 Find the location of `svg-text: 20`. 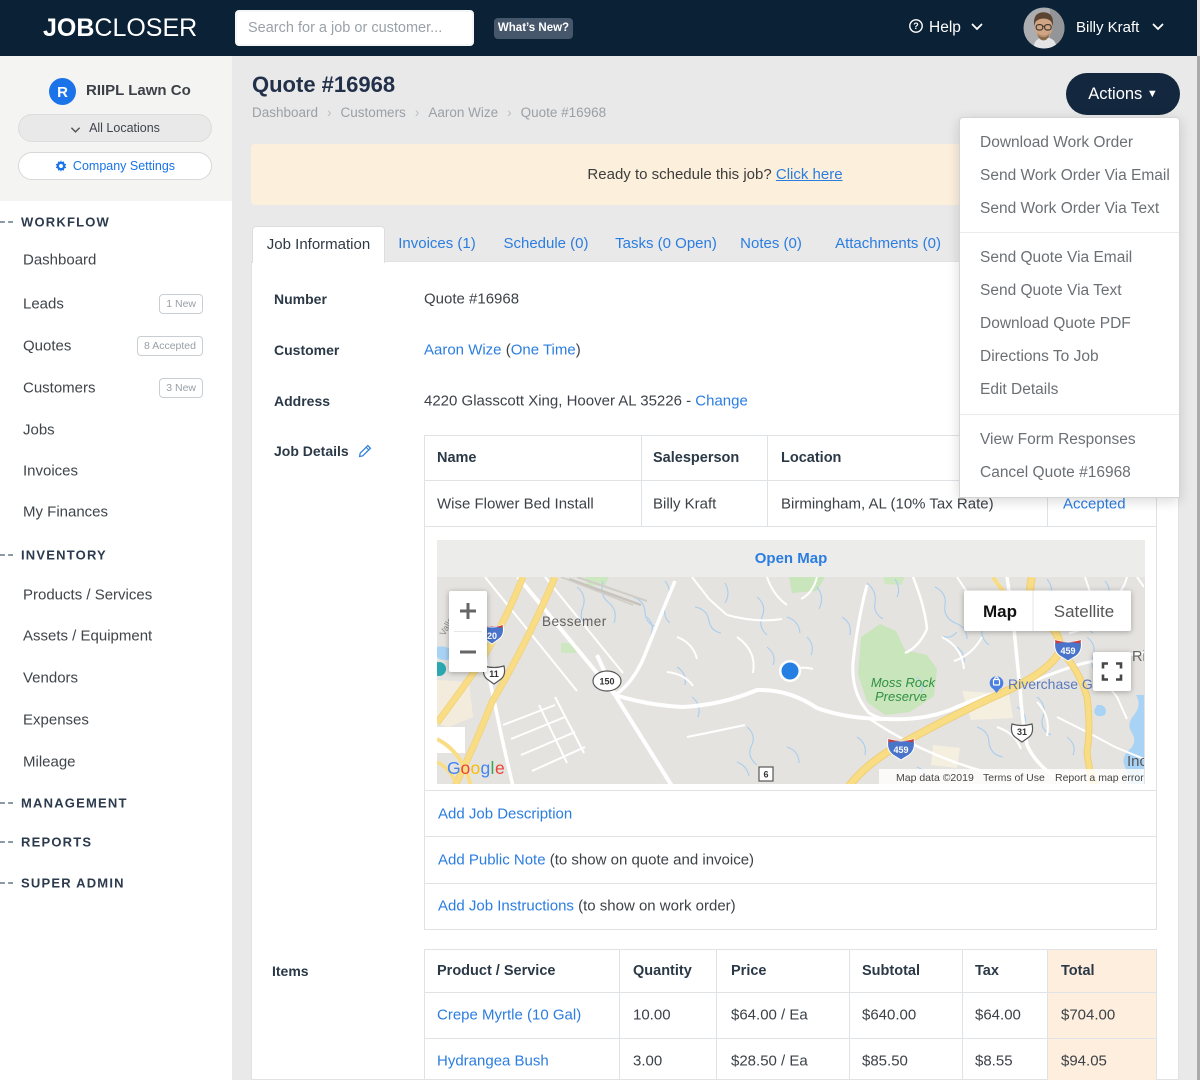

svg-text: 20 is located at coordinates (492, 636).